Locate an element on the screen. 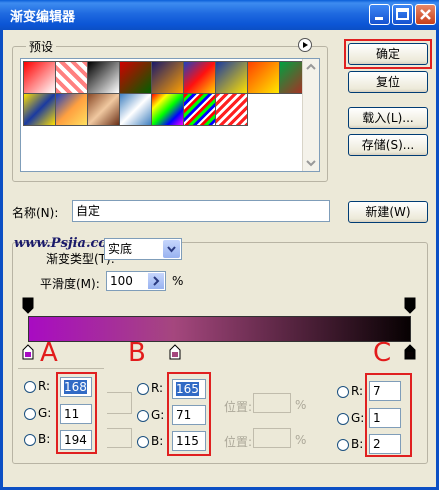 This screenshot has width=439, height=490. label-b-c: B: is located at coordinates (357, 444).